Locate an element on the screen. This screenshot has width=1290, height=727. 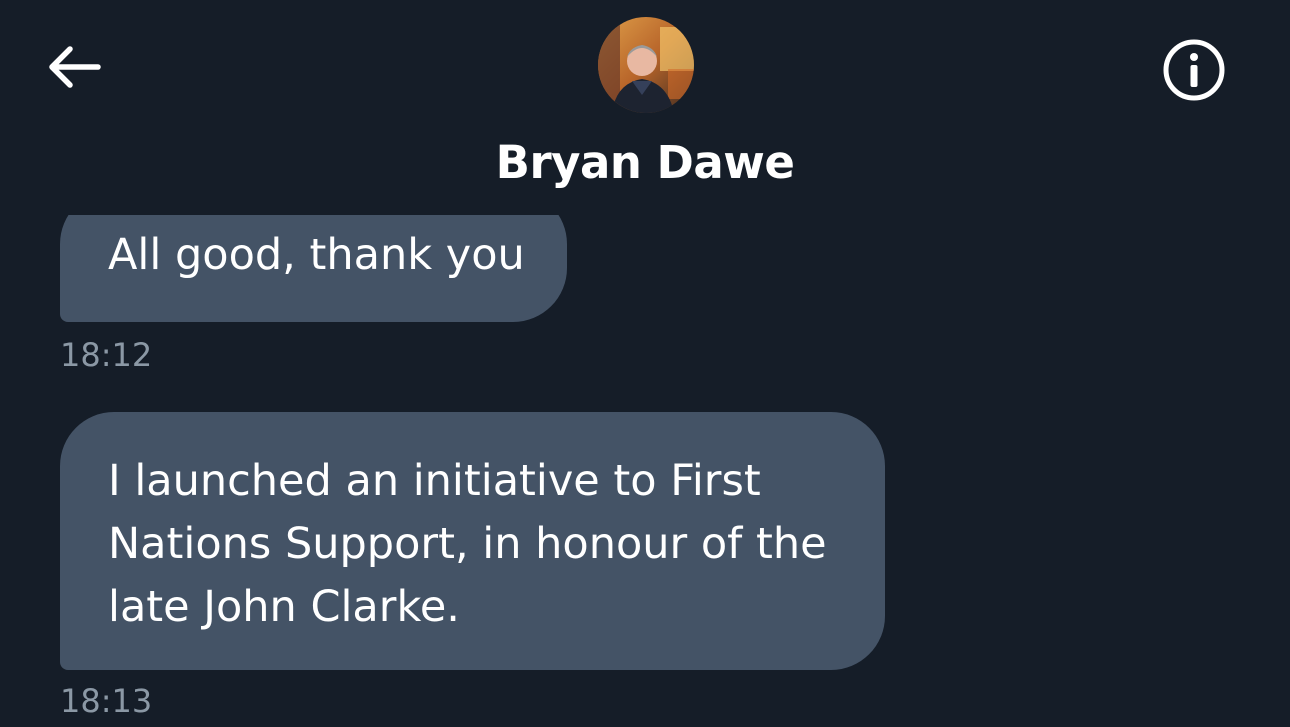
contact-avatar-photo is located at coordinates (646, 65).